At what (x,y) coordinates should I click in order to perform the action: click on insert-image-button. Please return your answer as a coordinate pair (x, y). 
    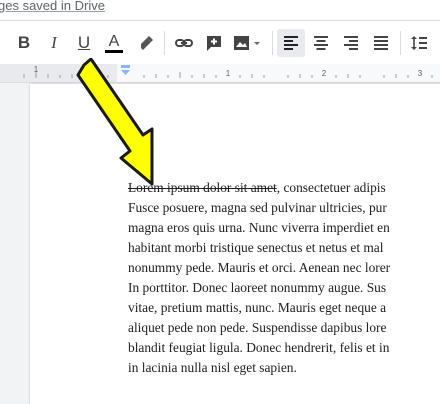
    Looking at the image, I should click on (247, 43).